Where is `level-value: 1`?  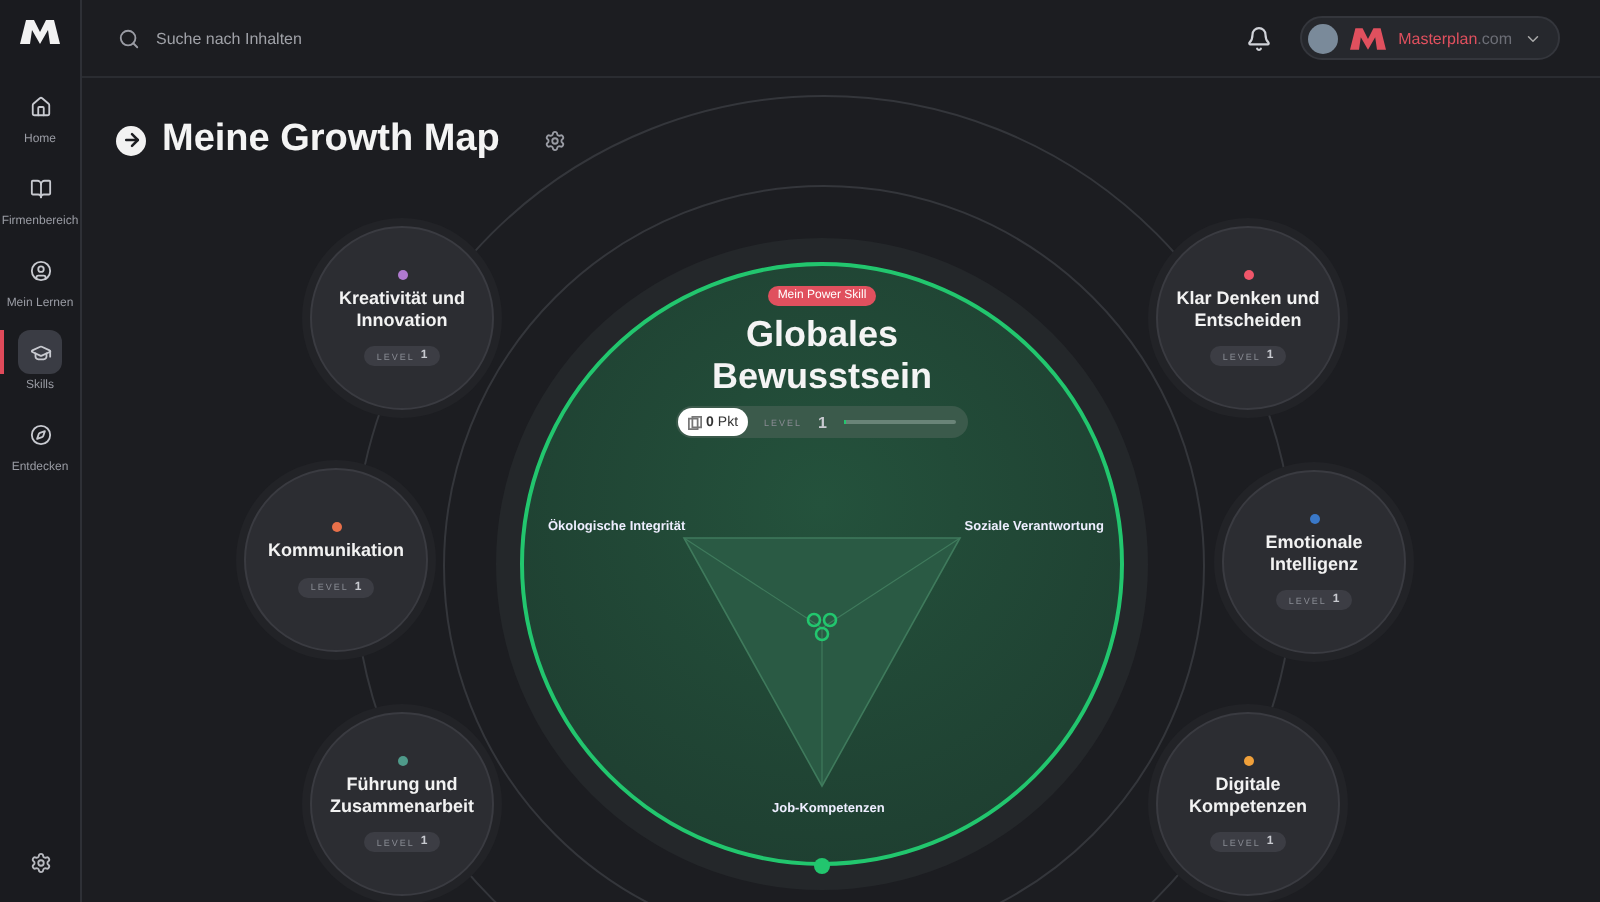
level-value: 1 is located at coordinates (822, 422).